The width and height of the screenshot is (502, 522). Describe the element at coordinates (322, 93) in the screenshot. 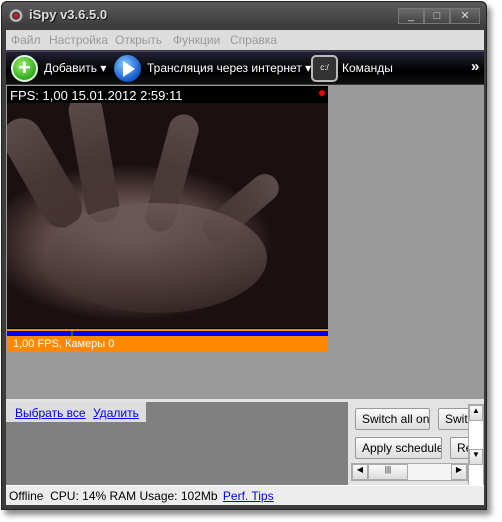

I see `recording-indicator-icon` at that location.